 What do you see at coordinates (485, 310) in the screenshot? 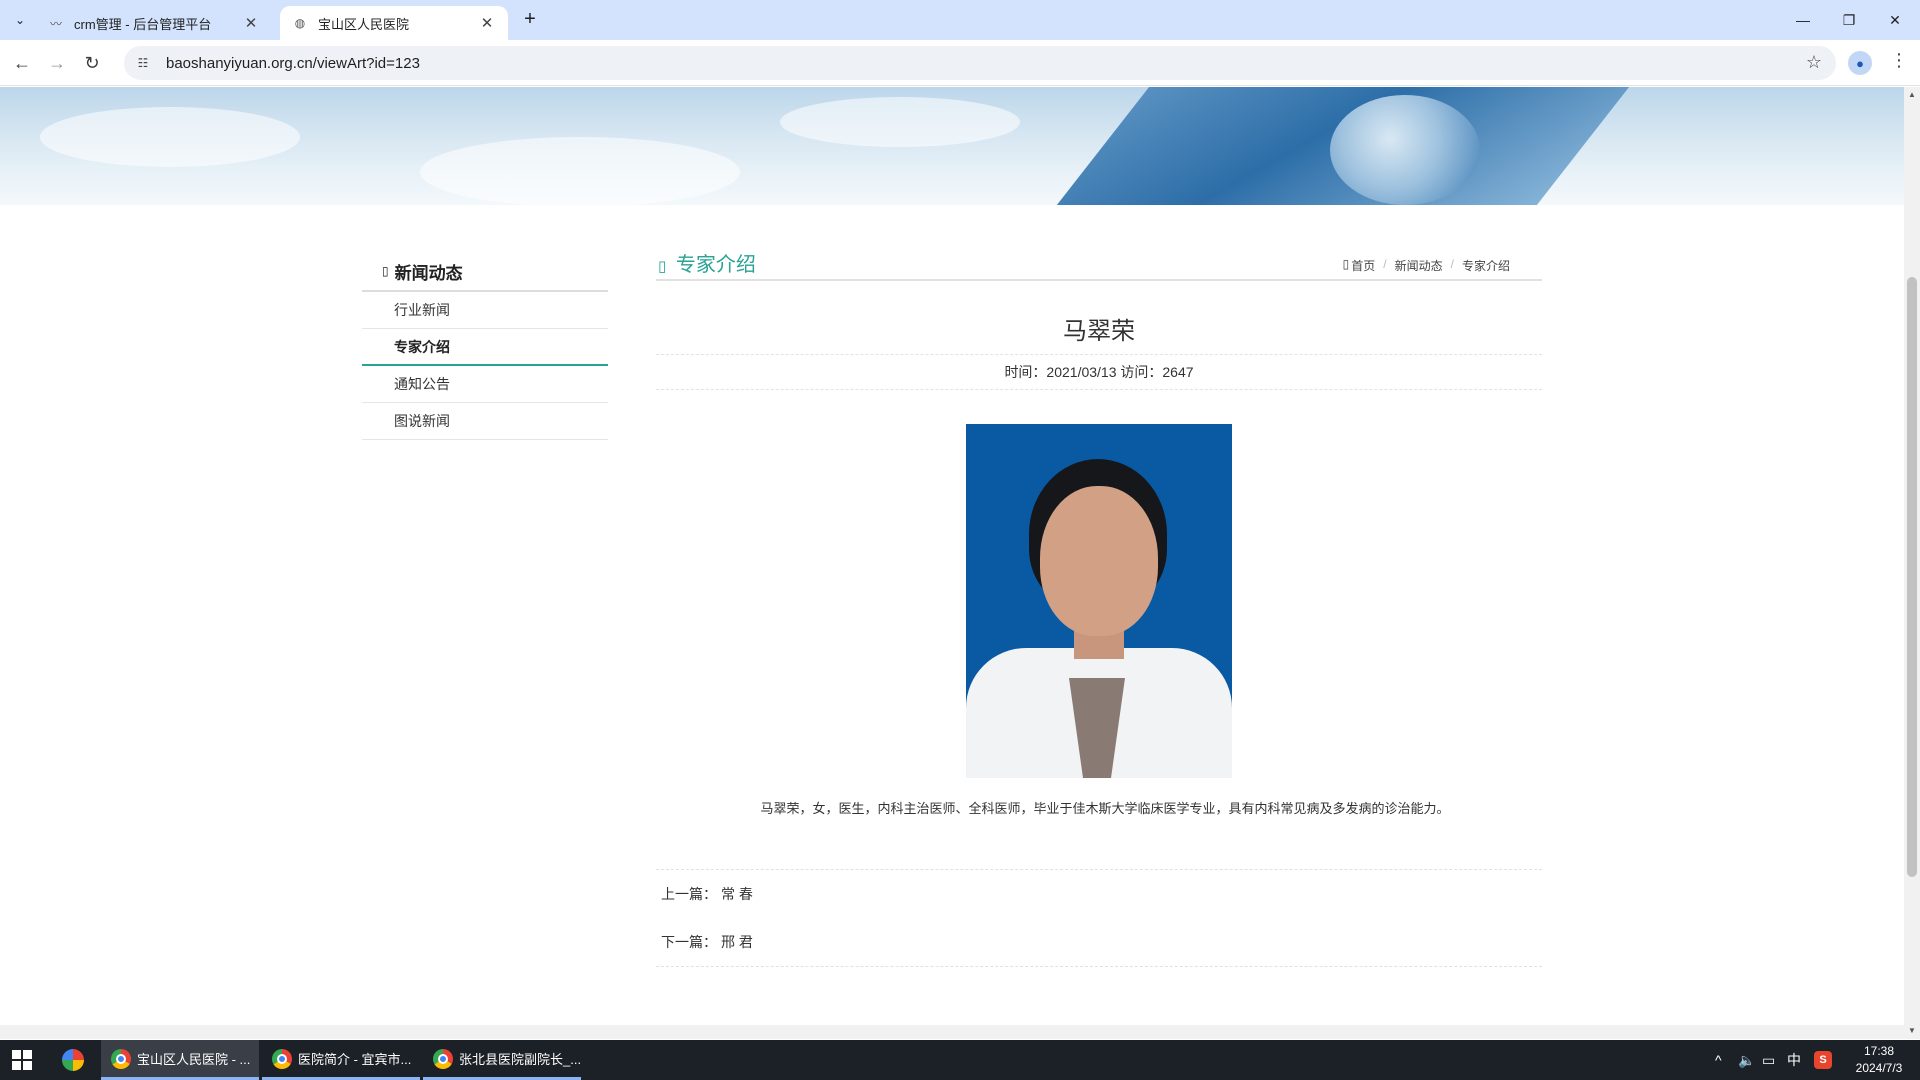
I see `sidebar-item-industry-news: 行业新闻` at bounding box center [485, 310].